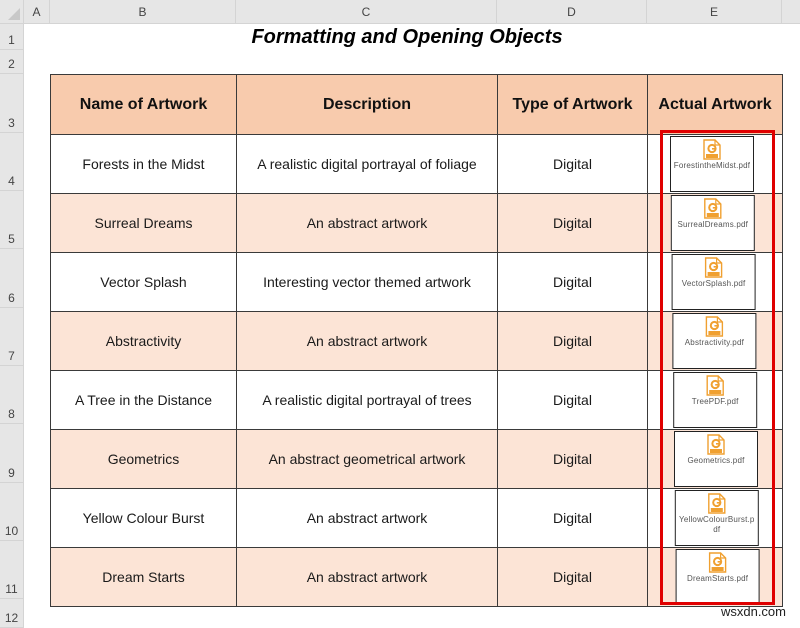  I want to click on embedded-object-filename: ForestintheMidst.pdf, so click(712, 165).